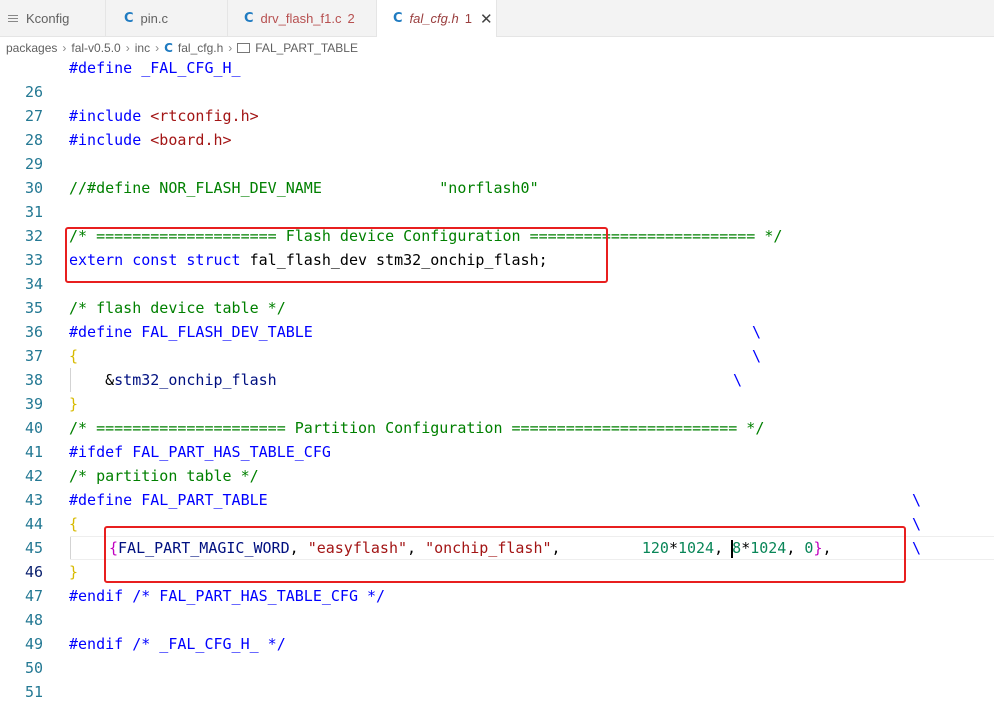 The image size is (994, 728). I want to click on highlight-box-partition-entry, so click(505, 554).